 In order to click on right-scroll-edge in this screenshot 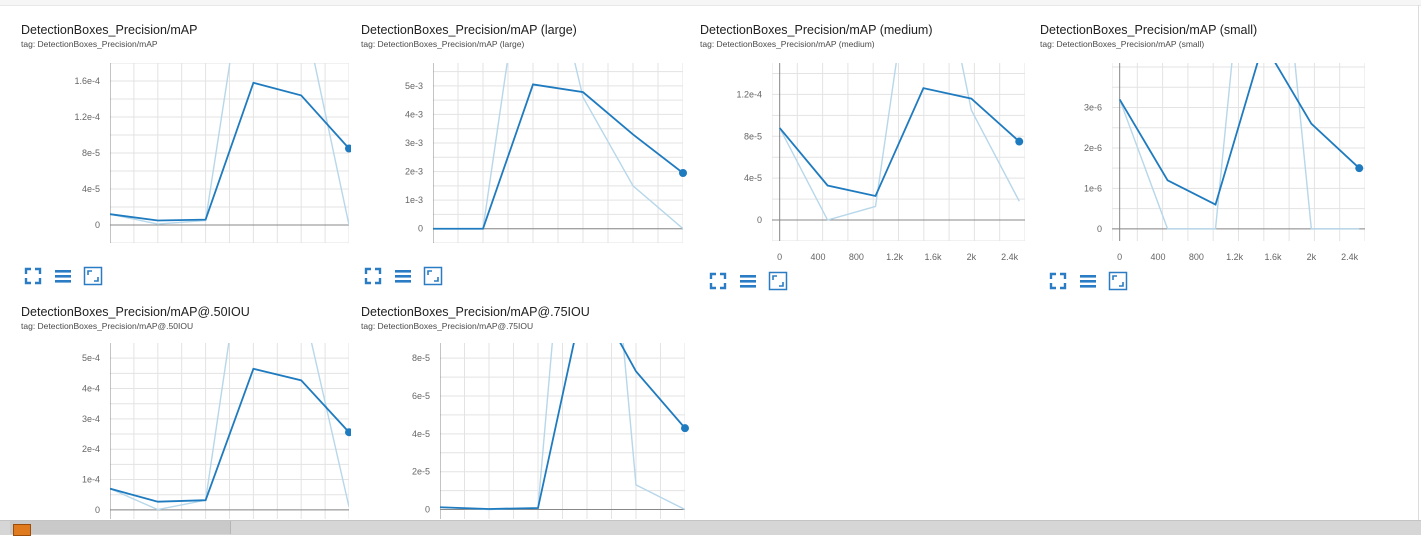, I will do `click(1418, 262)`.